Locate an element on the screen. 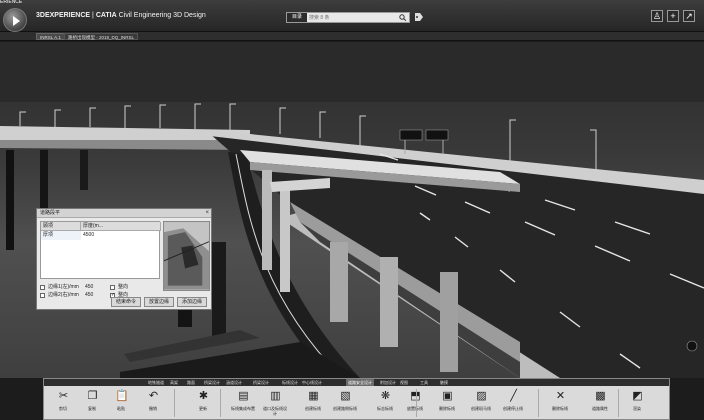 Image resolution: width=704 pixels, height=420 pixels. delete-marking-button: ▣ 删除标线 is located at coordinates (447, 403).